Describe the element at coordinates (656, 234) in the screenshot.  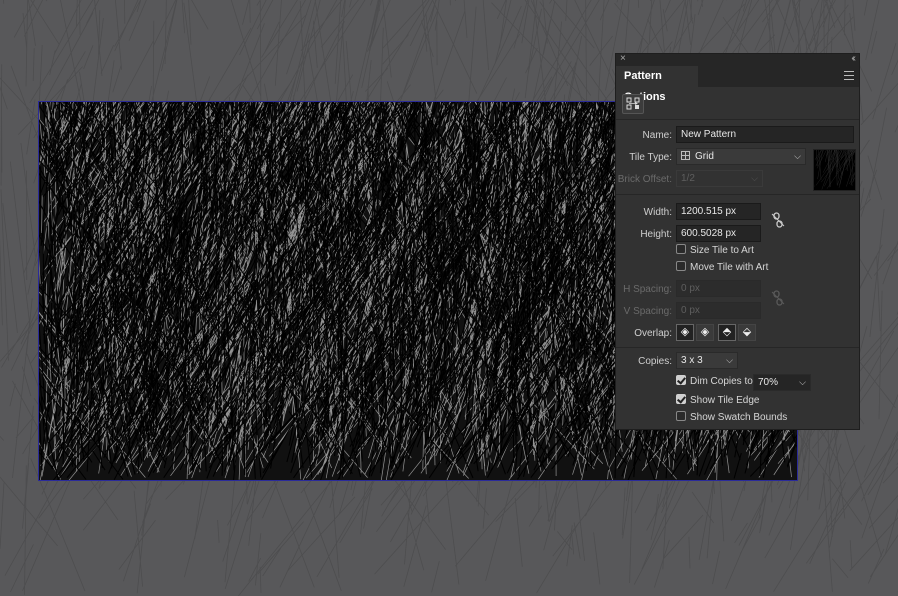
I see `height-label: Height:` at that location.